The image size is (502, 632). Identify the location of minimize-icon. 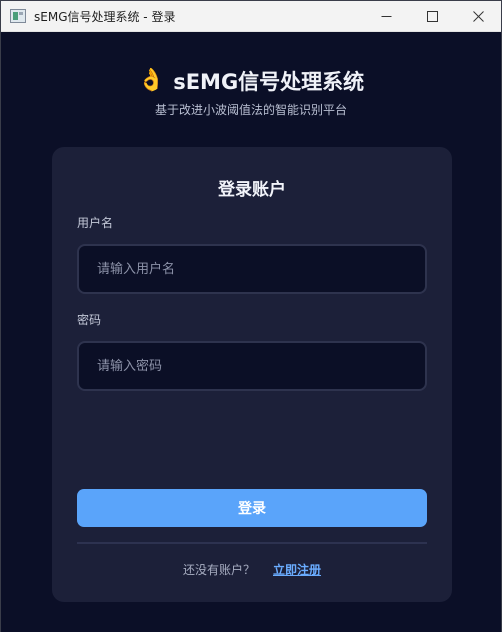
(386, 16).